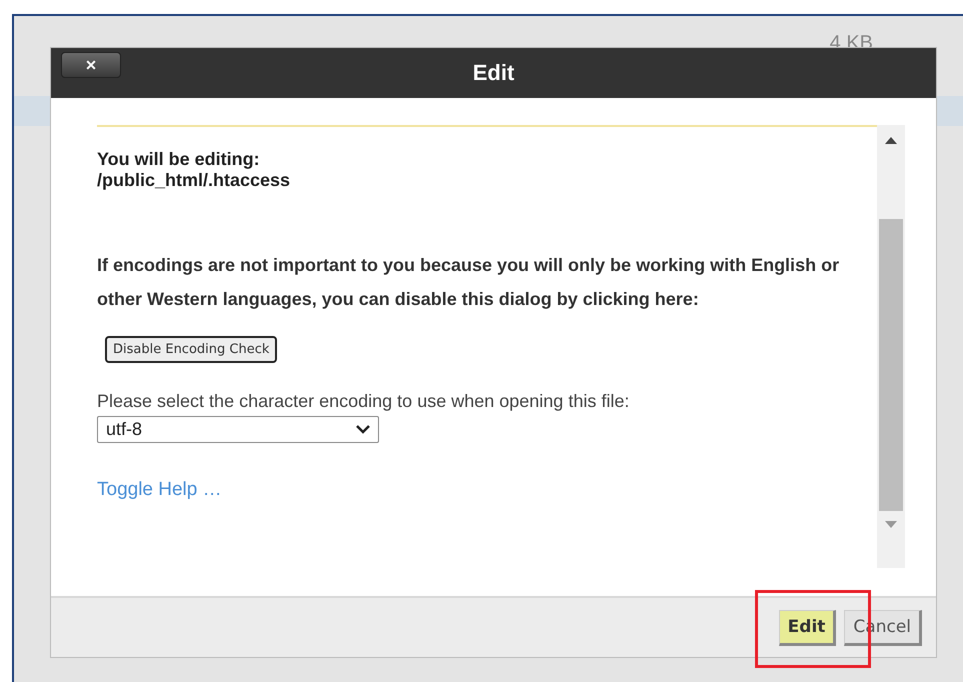 The width and height of the screenshot is (963, 682). Describe the element at coordinates (238, 429) in the screenshot. I see `encoding-select: utf-8` at that location.